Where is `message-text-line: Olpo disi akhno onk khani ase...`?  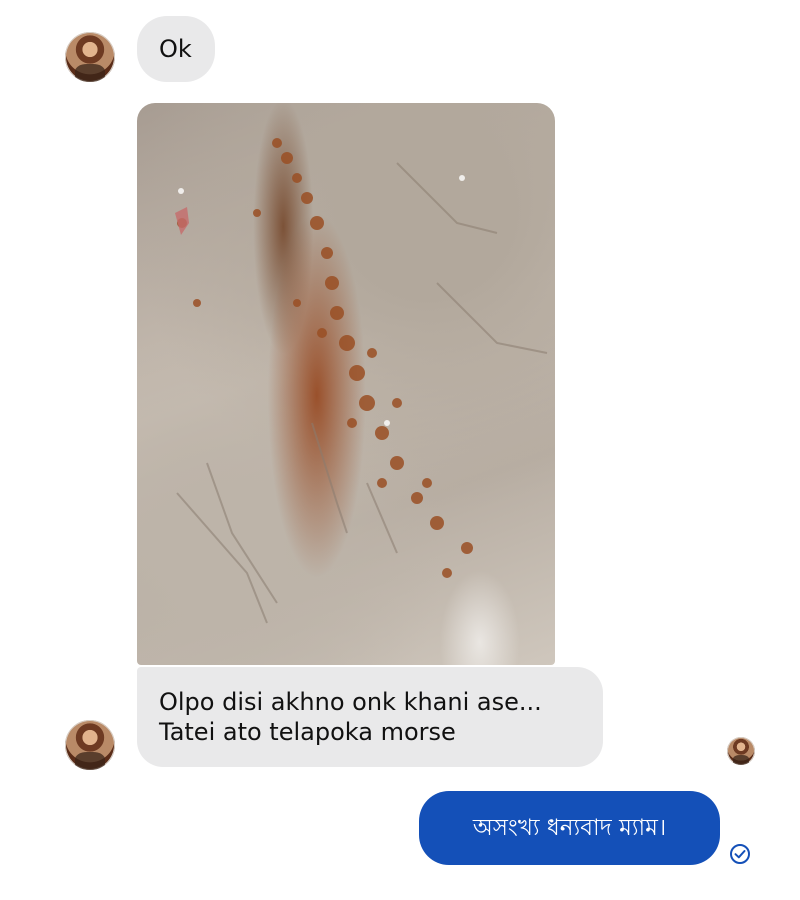
message-text-line: Olpo disi akhno onk khani ase... is located at coordinates (350, 702).